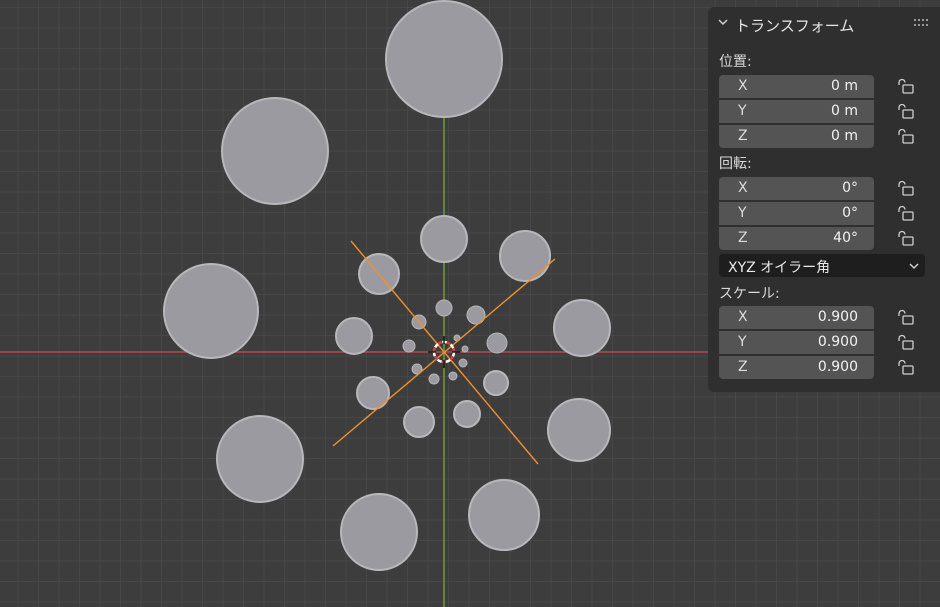 The image size is (940, 607). Describe the element at coordinates (796, 367) in the screenshot. I see `scale-z-field: Z 0.900` at that location.